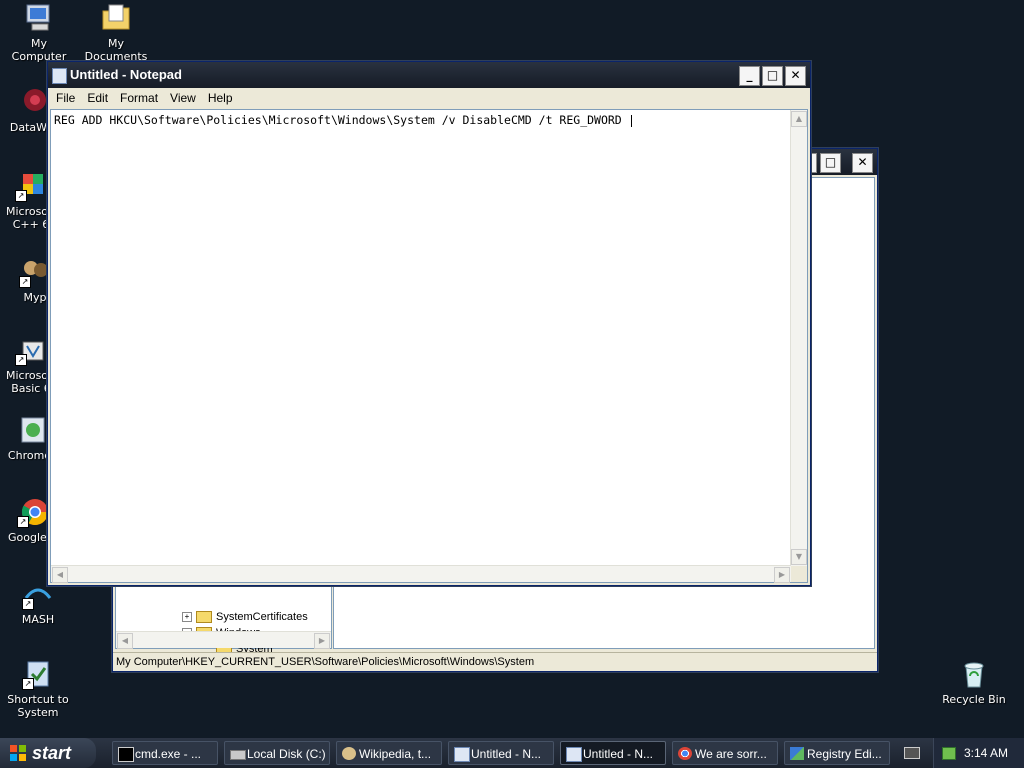  Describe the element at coordinates (949, 753) in the screenshot. I see `network-icon` at that location.